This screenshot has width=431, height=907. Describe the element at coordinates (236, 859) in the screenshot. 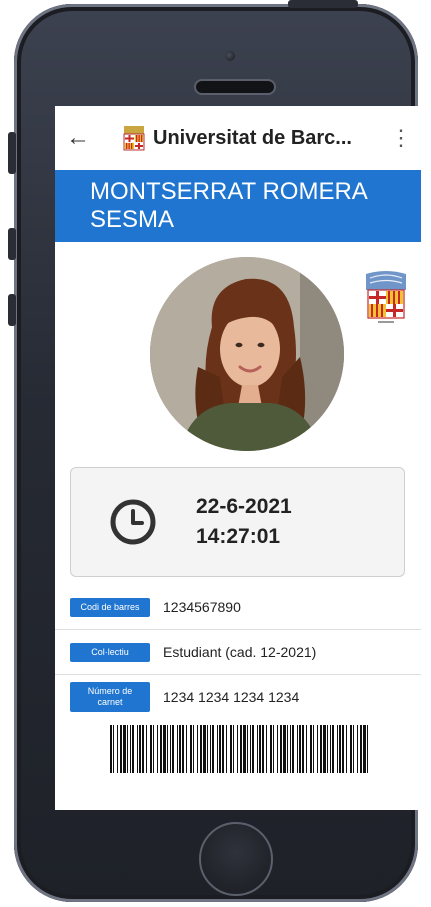

I see `home-button` at that location.